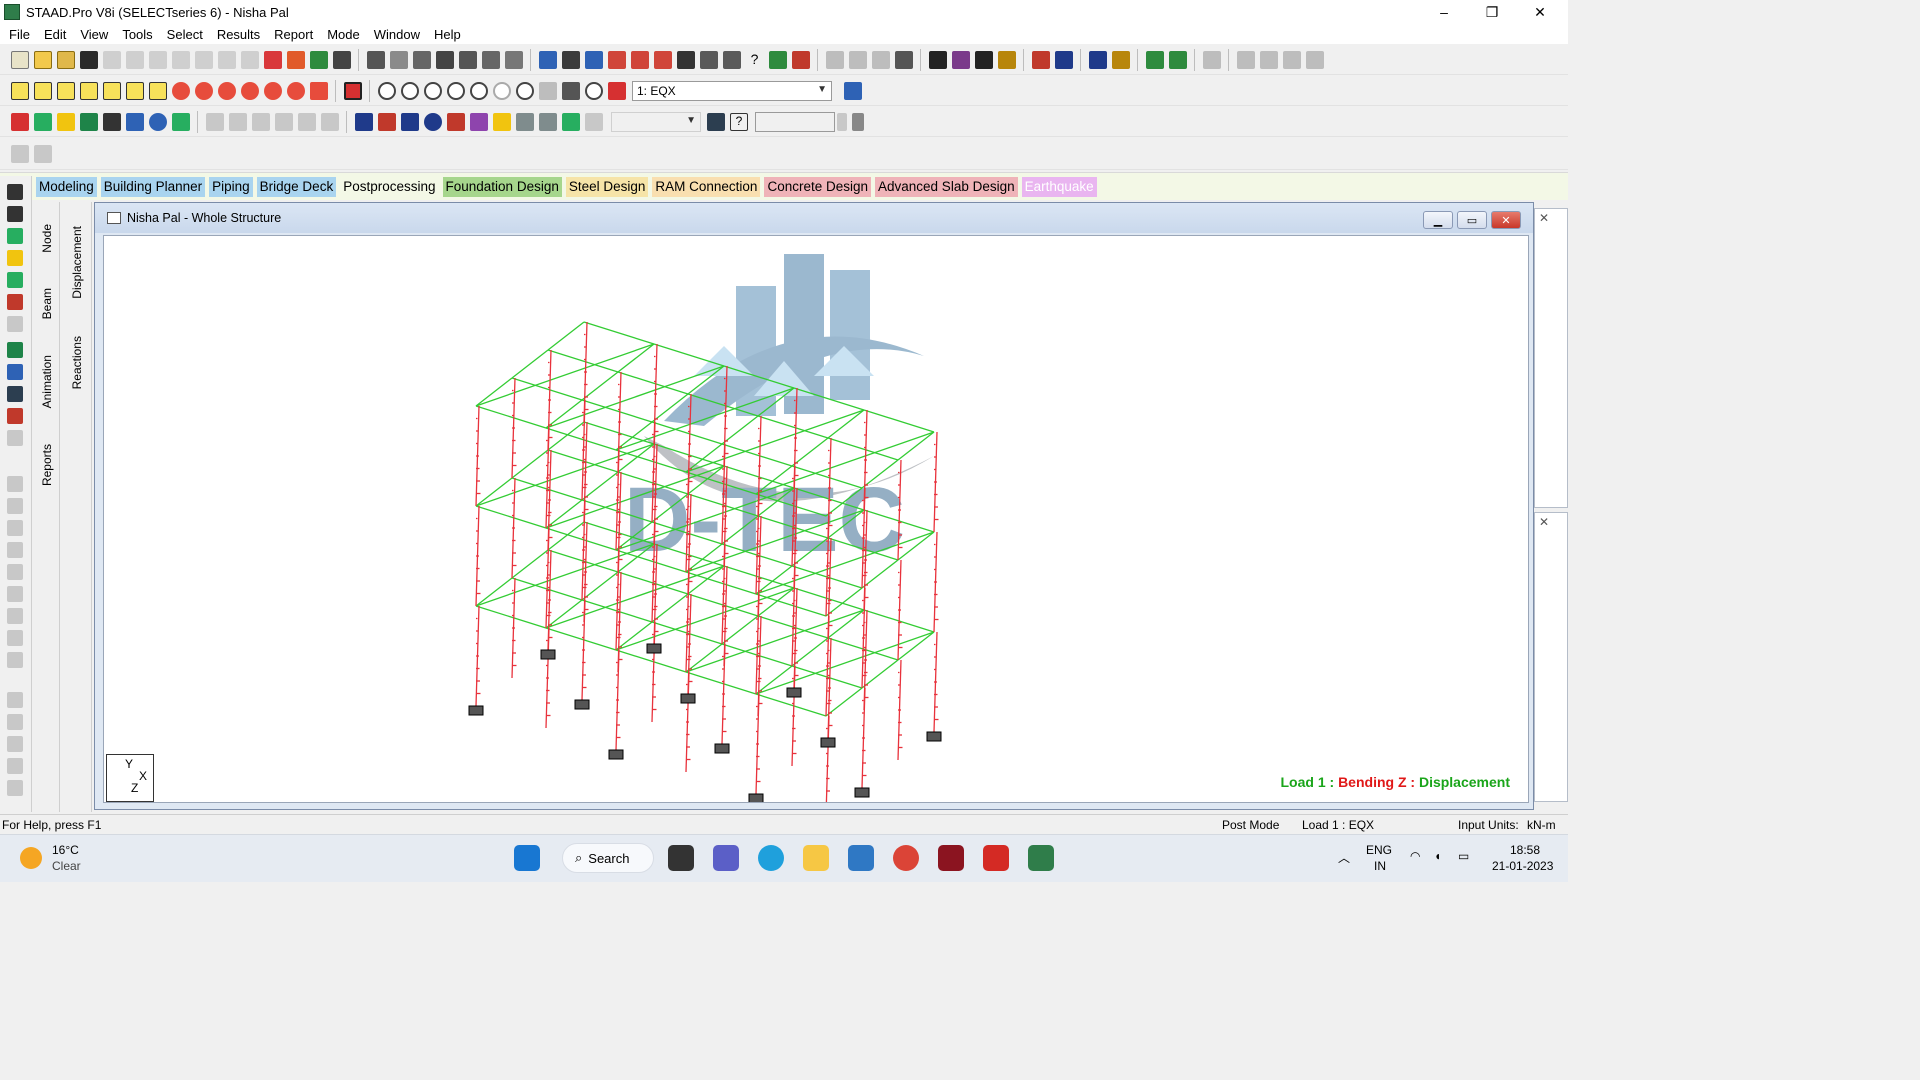  I want to click on zoom-extents-icon, so click(352, 90).